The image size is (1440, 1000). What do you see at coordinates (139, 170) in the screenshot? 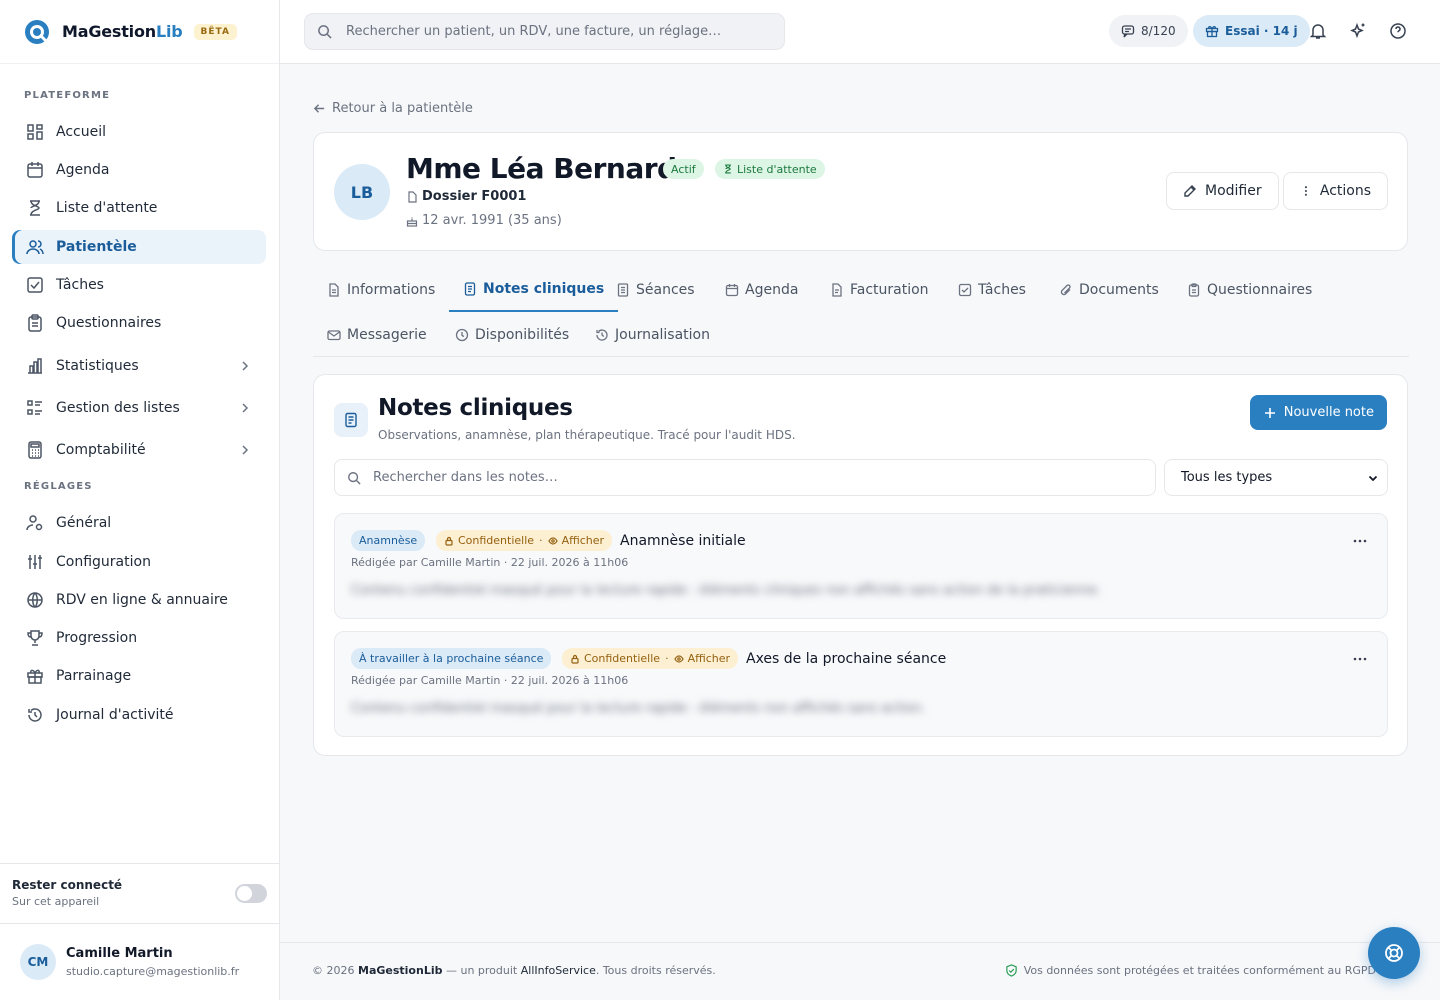
I see `sidebar-item-agenda: Agenda` at bounding box center [139, 170].